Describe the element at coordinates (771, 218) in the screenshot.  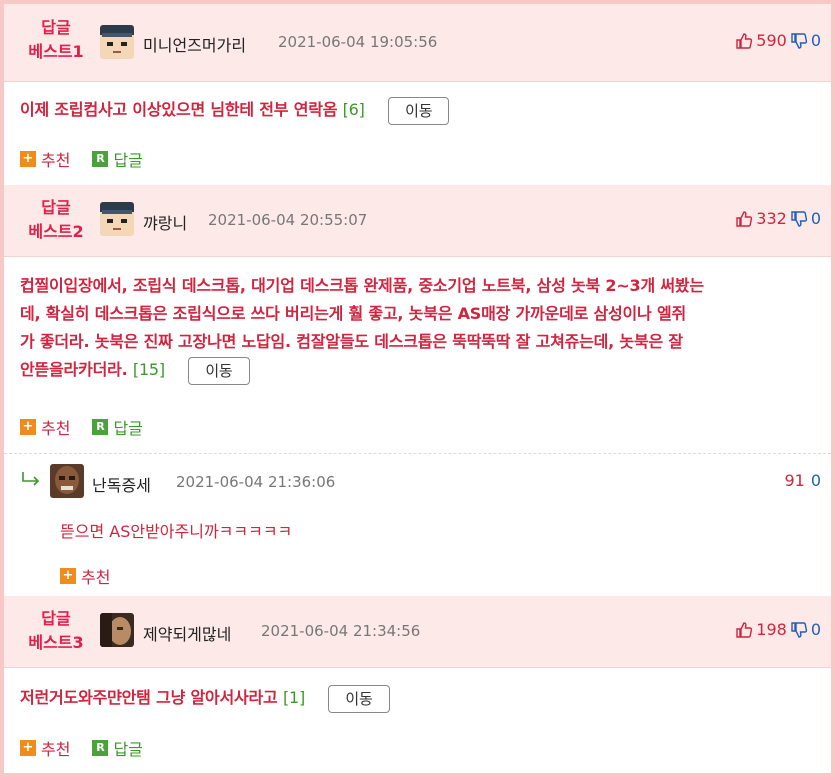
I see `up-count: 332` at that location.